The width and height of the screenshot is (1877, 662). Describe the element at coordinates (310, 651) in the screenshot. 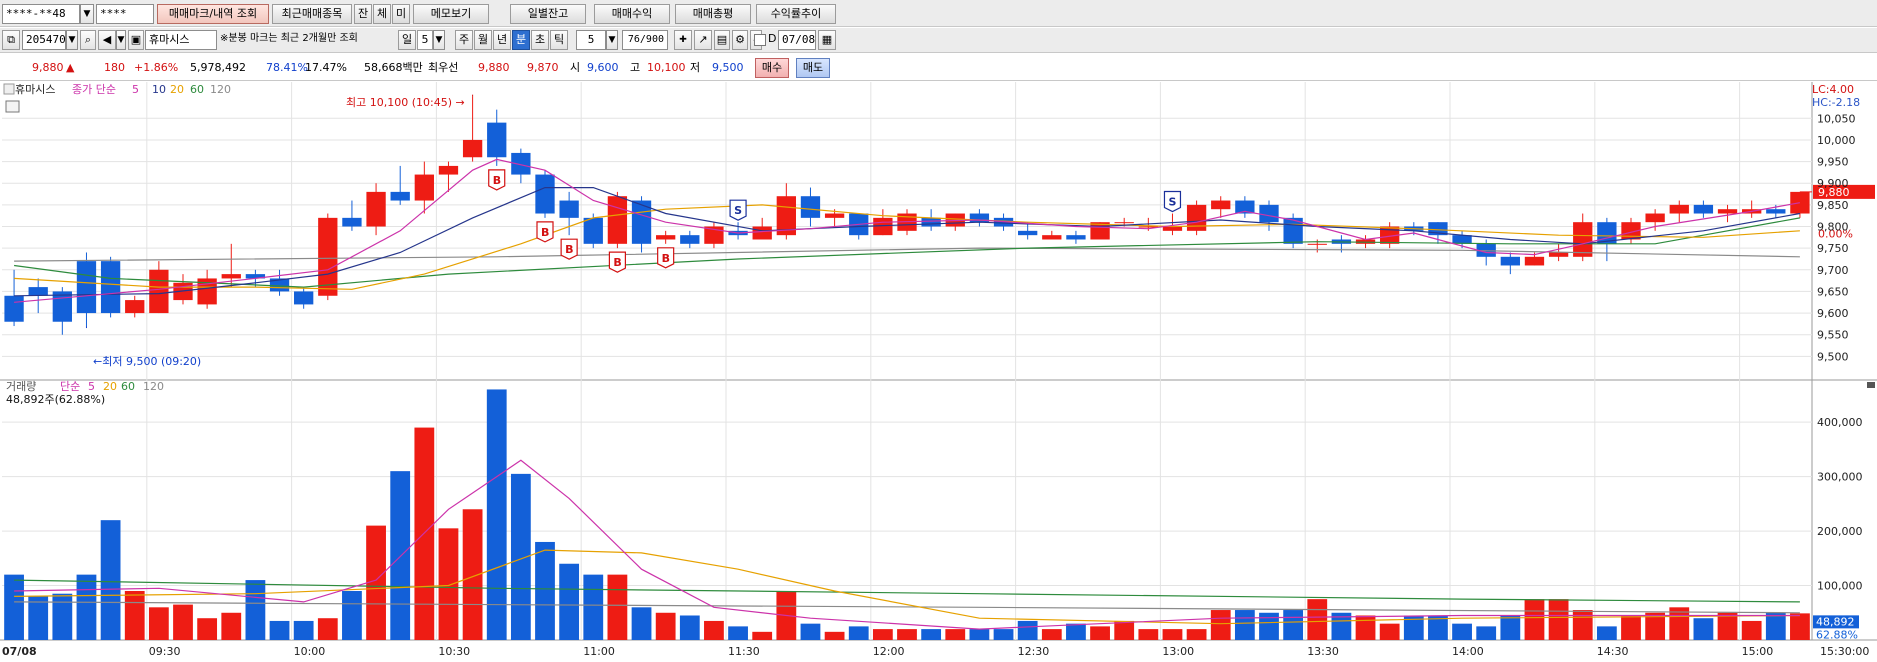

I see `time-label: 10:00` at that location.